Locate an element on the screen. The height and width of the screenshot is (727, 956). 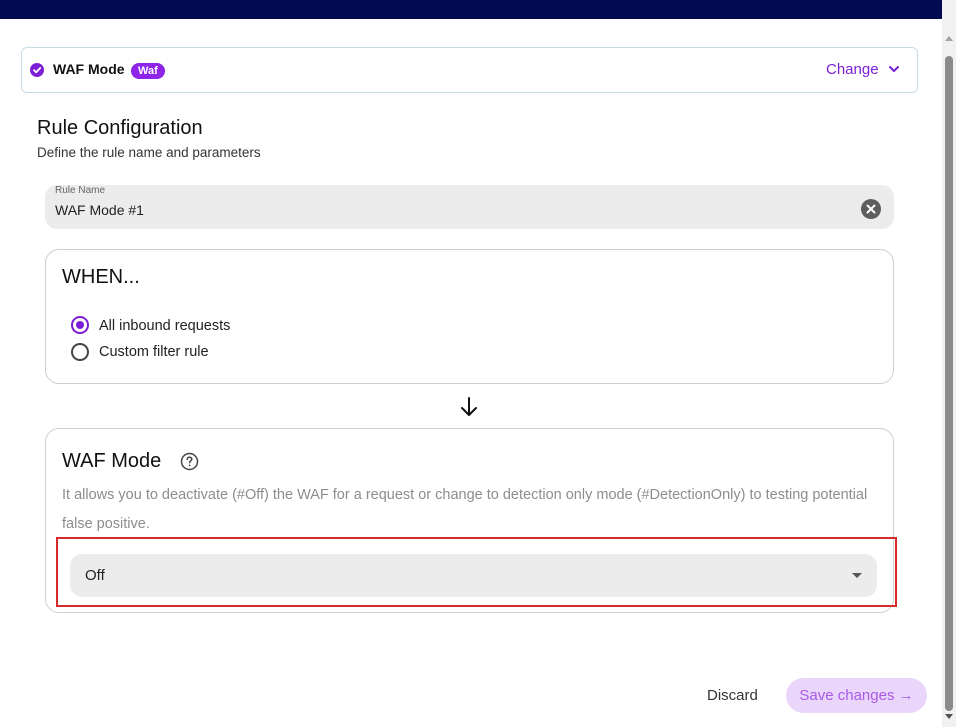
help-circle-icon is located at coordinates (189, 461).